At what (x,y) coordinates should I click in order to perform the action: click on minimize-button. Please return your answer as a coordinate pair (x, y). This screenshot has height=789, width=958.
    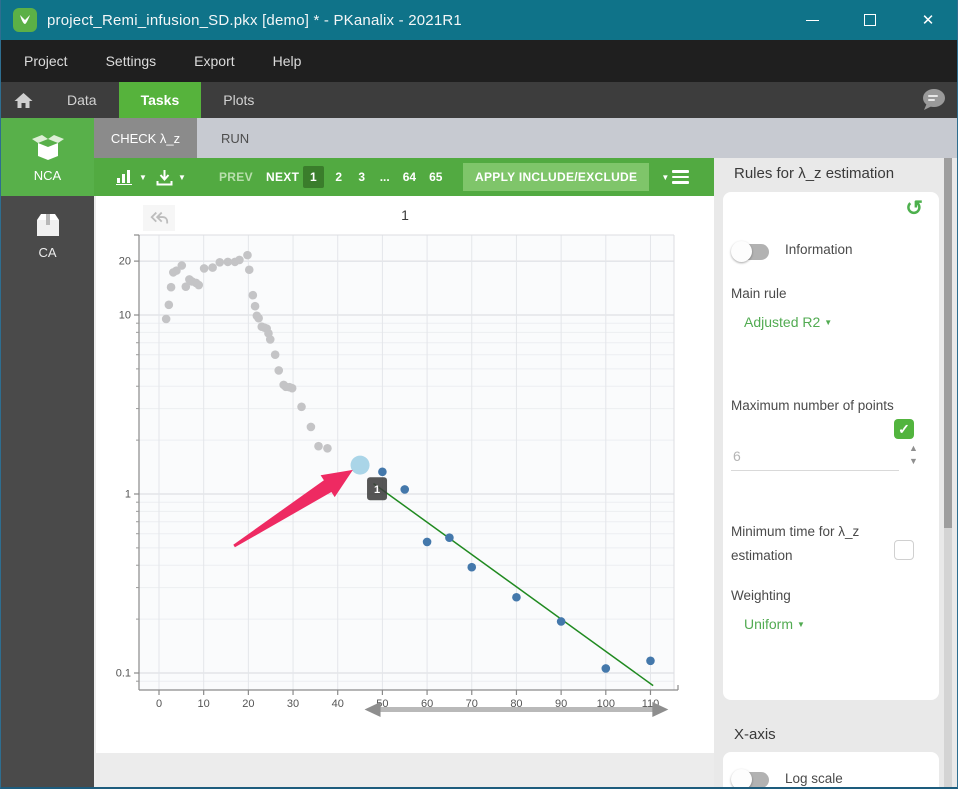
    Looking at the image, I should click on (812, 20).